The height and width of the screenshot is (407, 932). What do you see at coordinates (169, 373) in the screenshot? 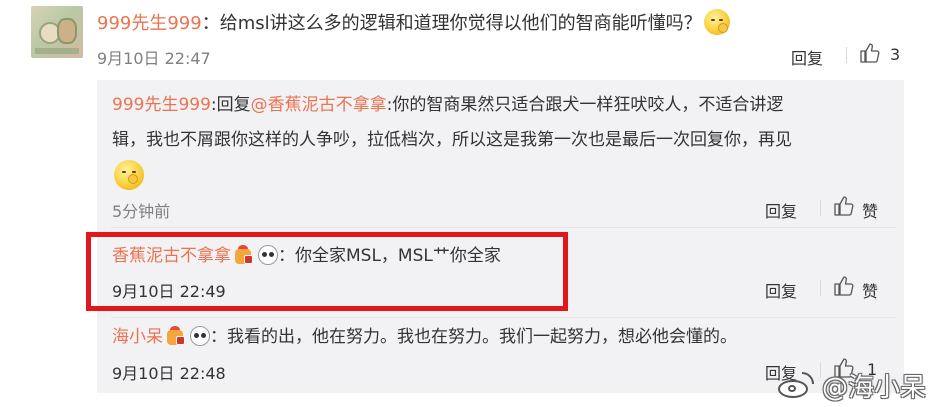
I see `reply-timestamp: 9月10日 22:48` at bounding box center [169, 373].